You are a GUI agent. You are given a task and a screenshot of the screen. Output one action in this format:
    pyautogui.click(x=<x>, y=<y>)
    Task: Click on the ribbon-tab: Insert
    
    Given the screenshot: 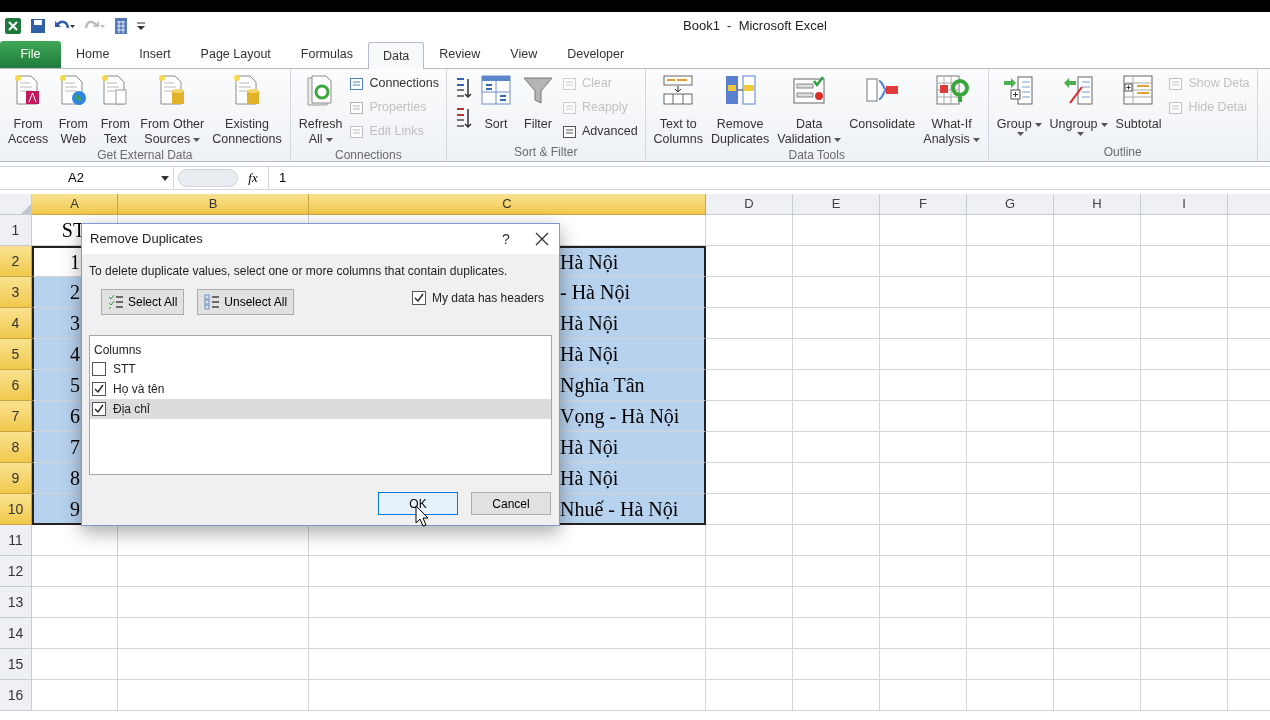 What is the action you would take?
    pyautogui.click(x=155, y=54)
    